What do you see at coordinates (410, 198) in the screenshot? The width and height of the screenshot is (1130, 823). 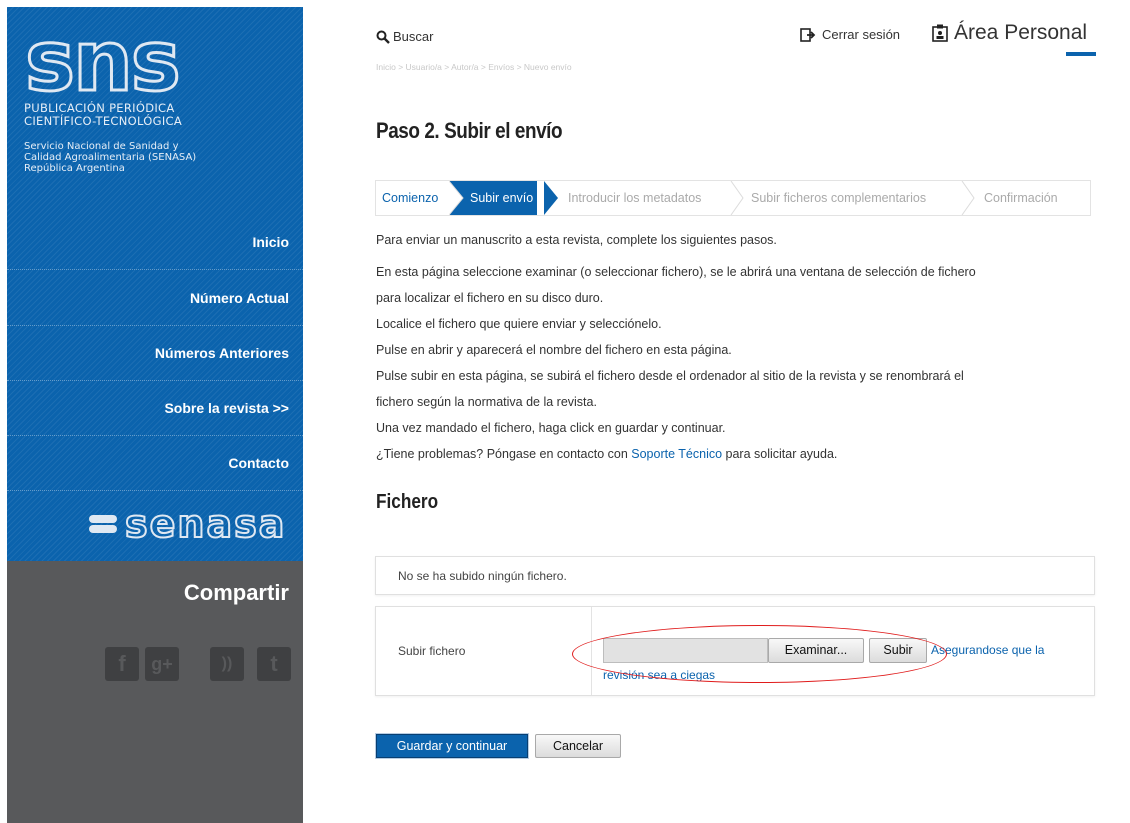 I see `step-comienzo: Comienzo` at bounding box center [410, 198].